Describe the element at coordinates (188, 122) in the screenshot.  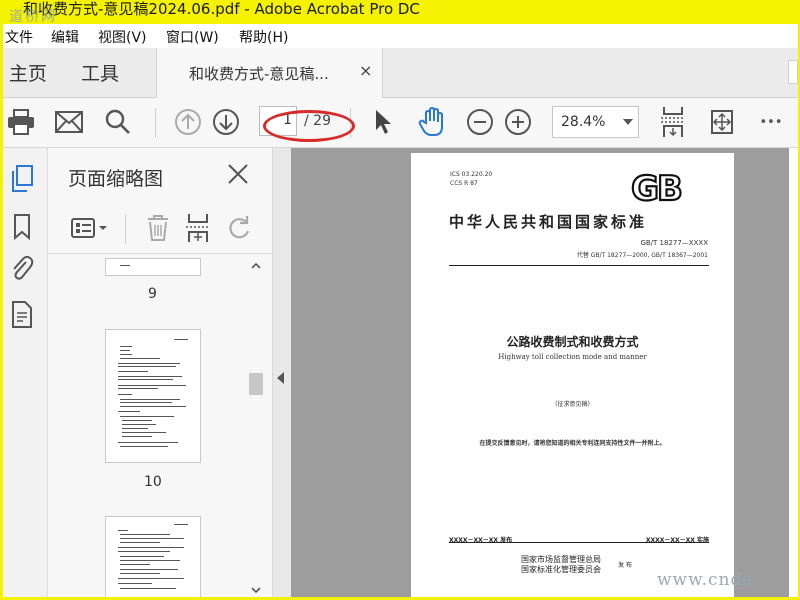
I see `arrow-up-circle-icon` at that location.